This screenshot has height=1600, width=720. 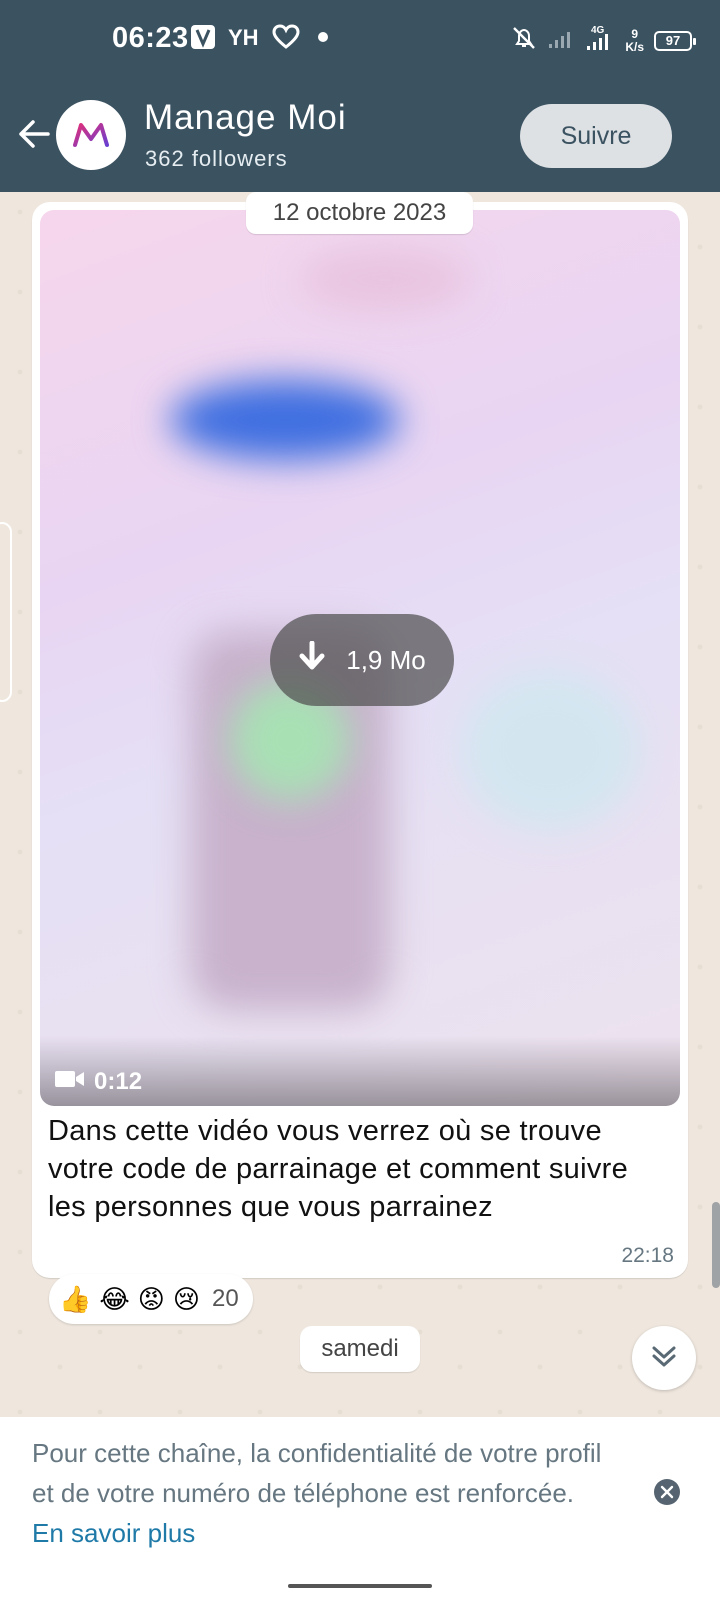 I want to click on signal-4g-icon: 4G, so click(x=600, y=40).